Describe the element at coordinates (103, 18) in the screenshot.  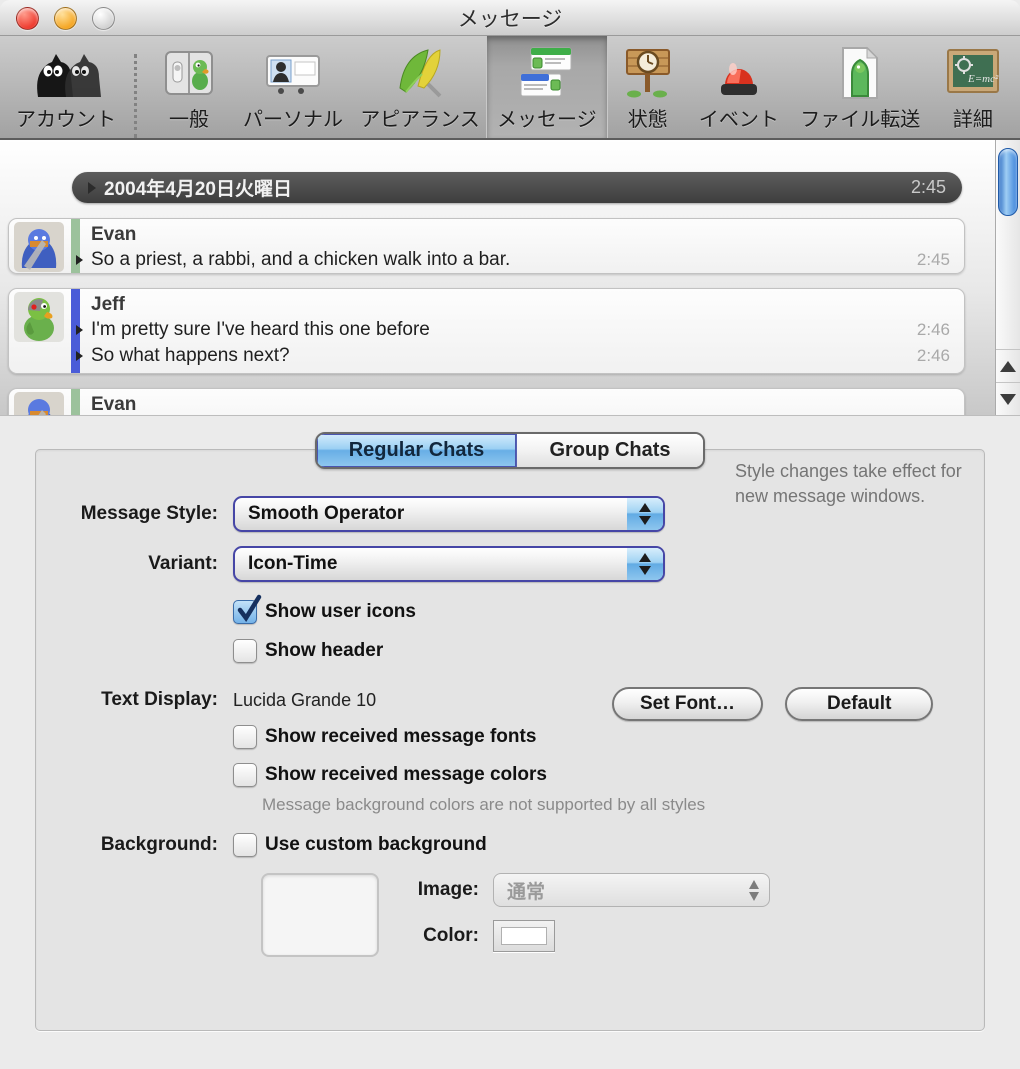
I see `zoom-button` at that location.